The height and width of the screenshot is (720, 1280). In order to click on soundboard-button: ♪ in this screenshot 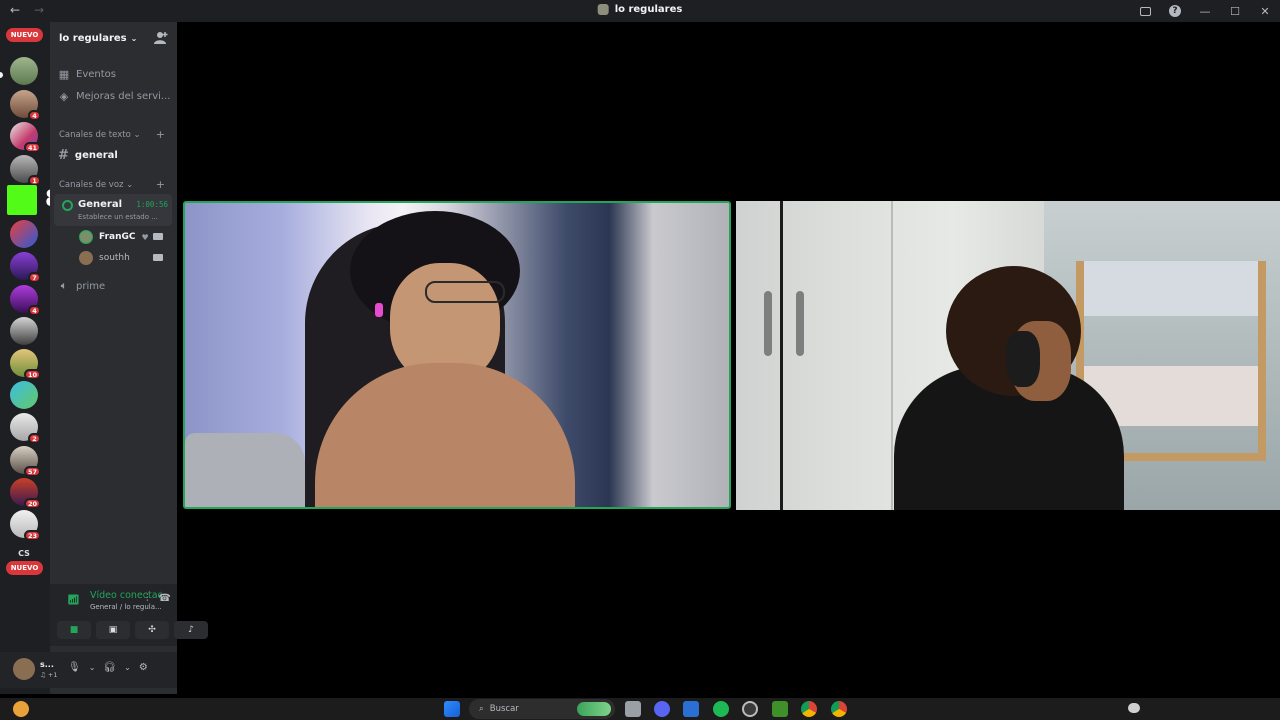, I will do `click(191, 630)`.